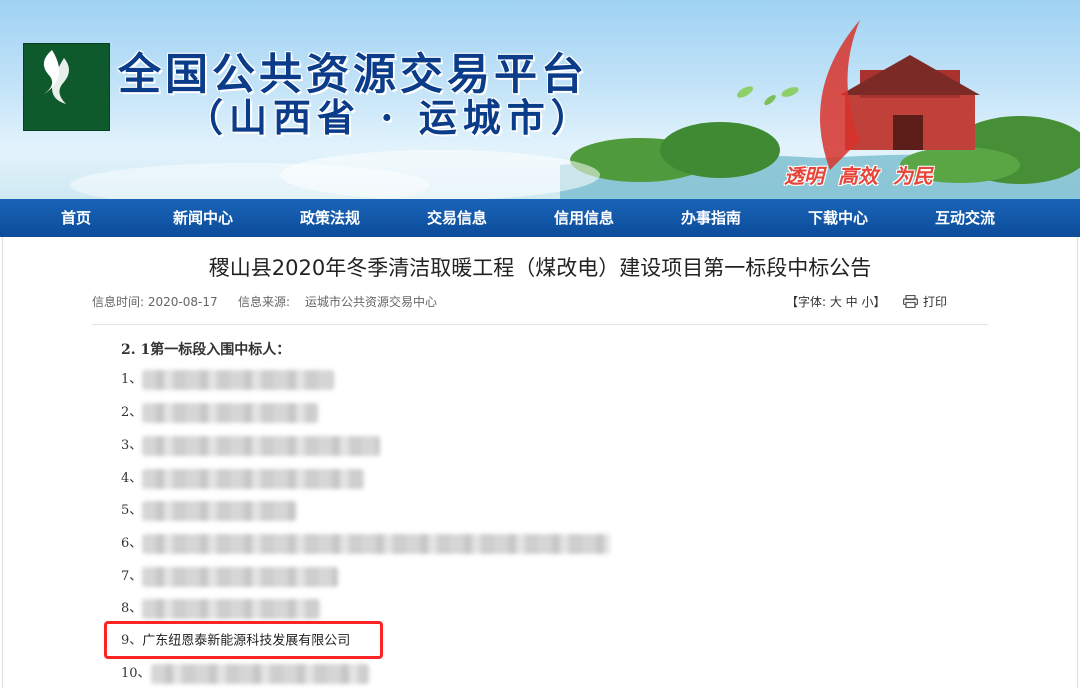  I want to click on list-item: 7、, so click(230, 577).